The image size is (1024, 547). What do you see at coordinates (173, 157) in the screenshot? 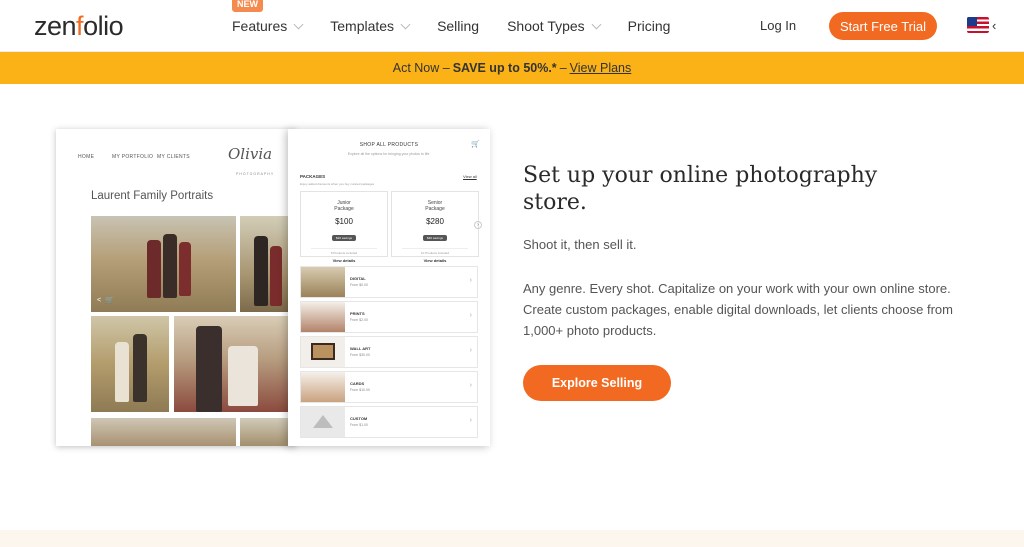
I see `mock-nav-clients: MY CLIENTS` at bounding box center [173, 157].